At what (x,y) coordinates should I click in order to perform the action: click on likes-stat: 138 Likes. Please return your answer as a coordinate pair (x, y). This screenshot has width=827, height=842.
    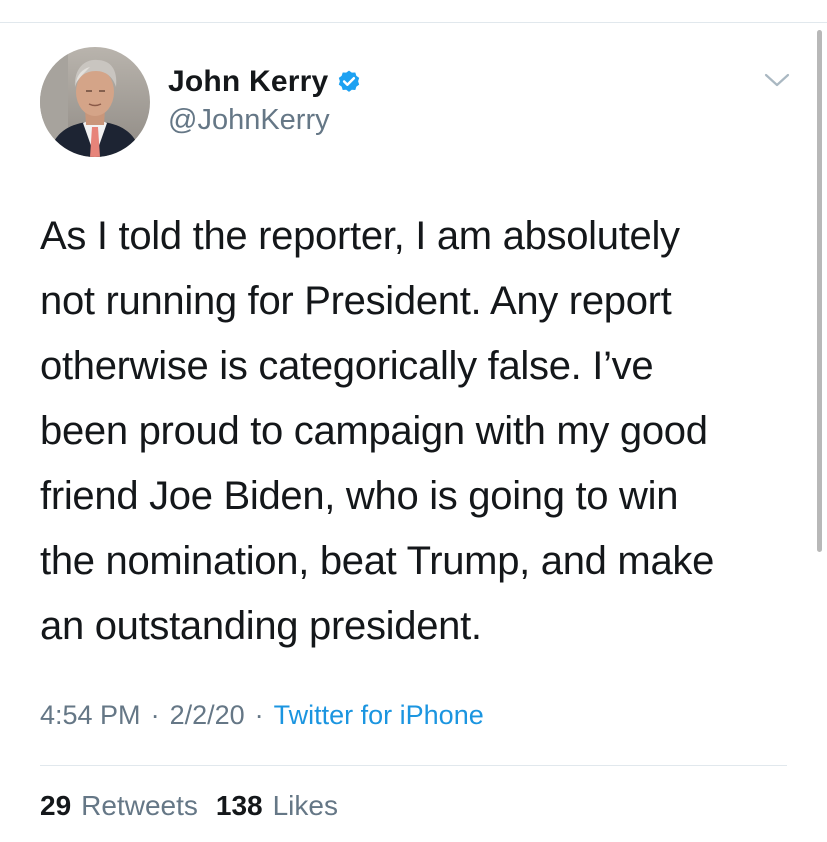
    Looking at the image, I should click on (286, 806).